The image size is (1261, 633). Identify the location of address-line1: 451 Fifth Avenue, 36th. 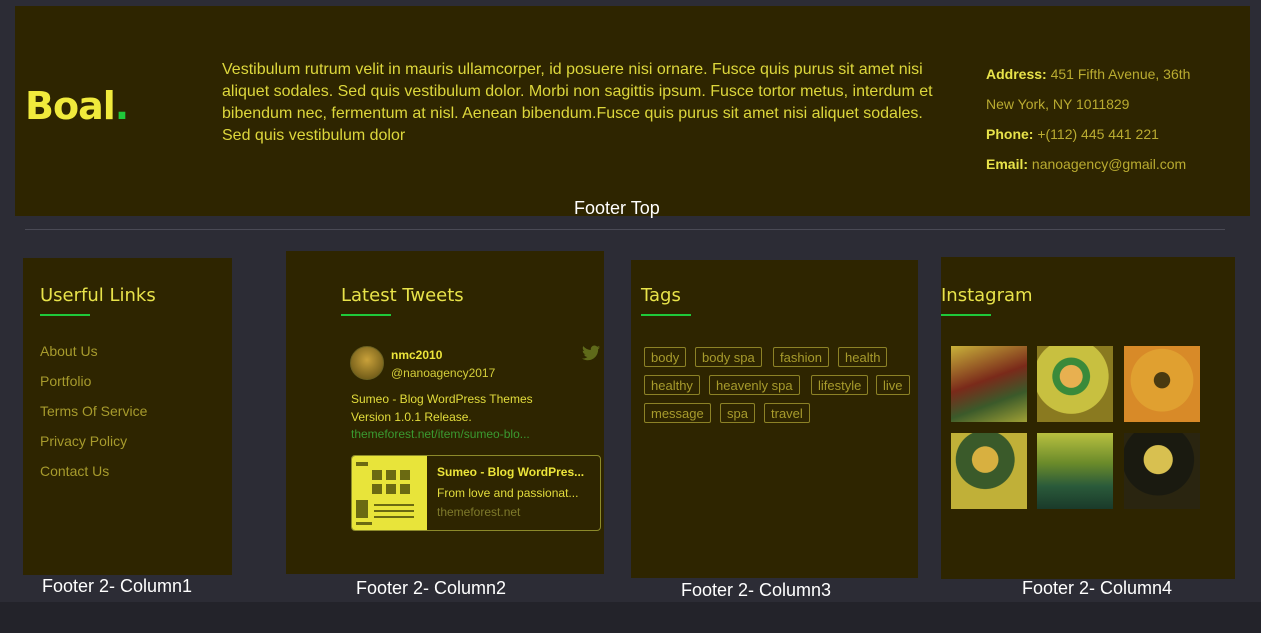
(1120, 74).